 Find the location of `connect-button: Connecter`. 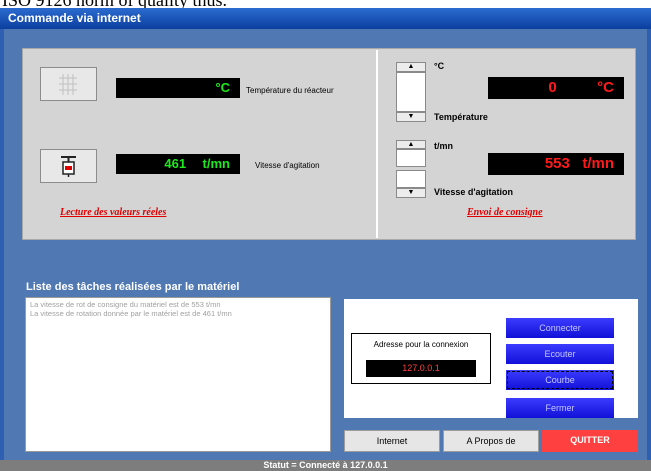

connect-button: Connecter is located at coordinates (560, 328).